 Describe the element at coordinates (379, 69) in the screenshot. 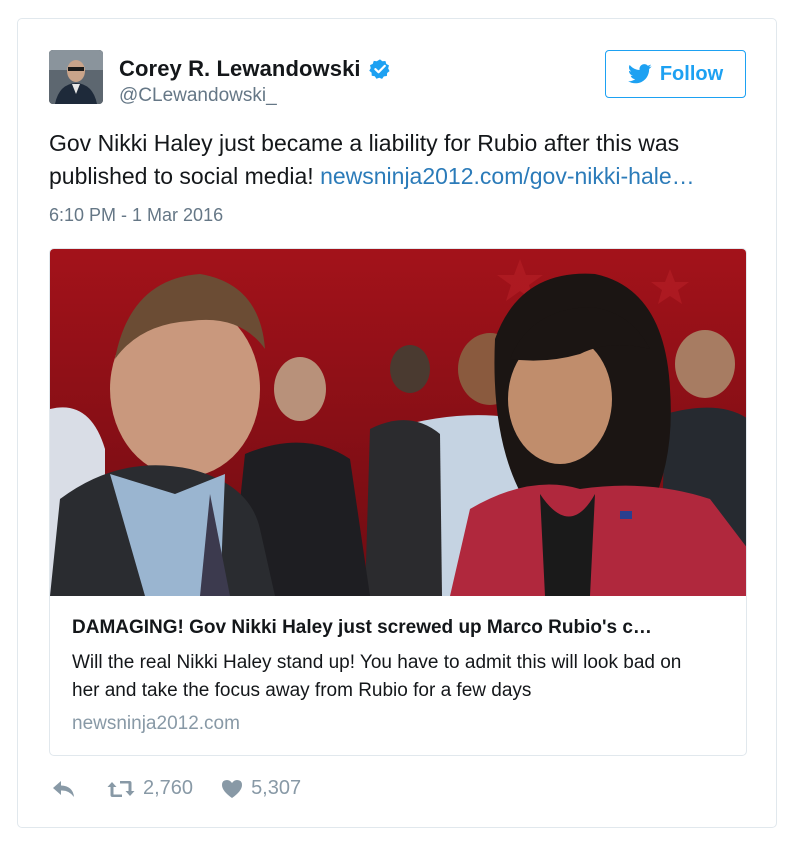

I see `verified-badge-icon` at that location.